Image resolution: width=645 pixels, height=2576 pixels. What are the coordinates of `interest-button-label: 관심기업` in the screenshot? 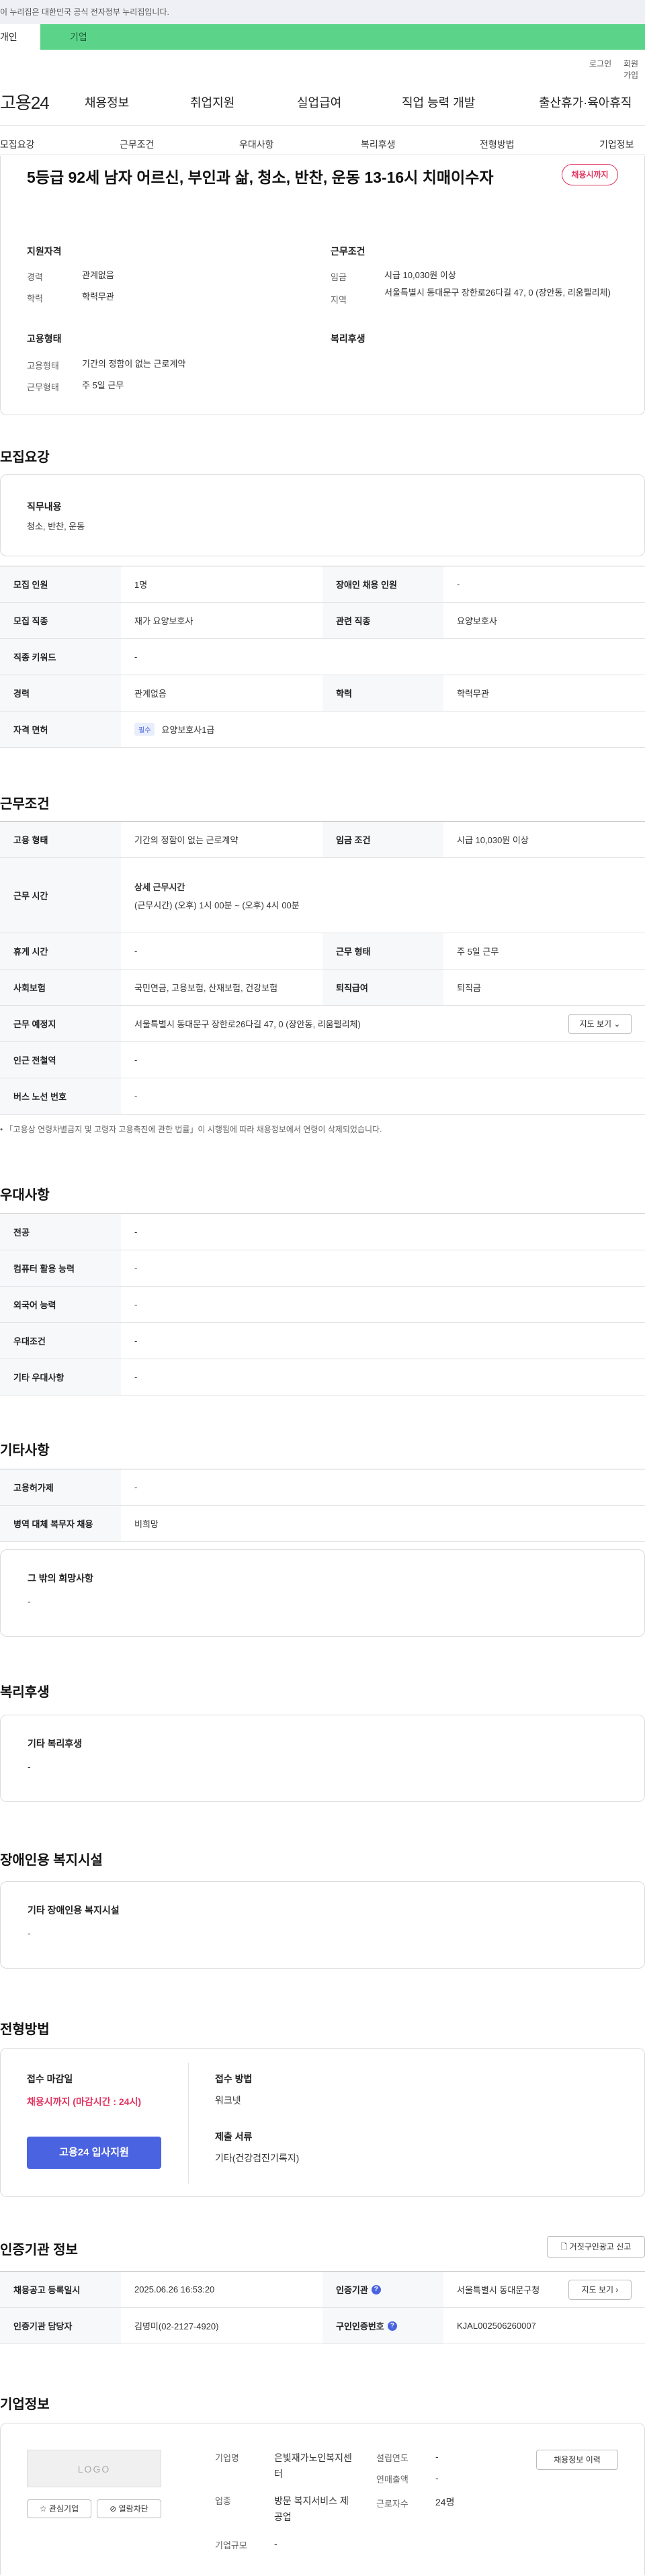 It's located at (63, 2509).